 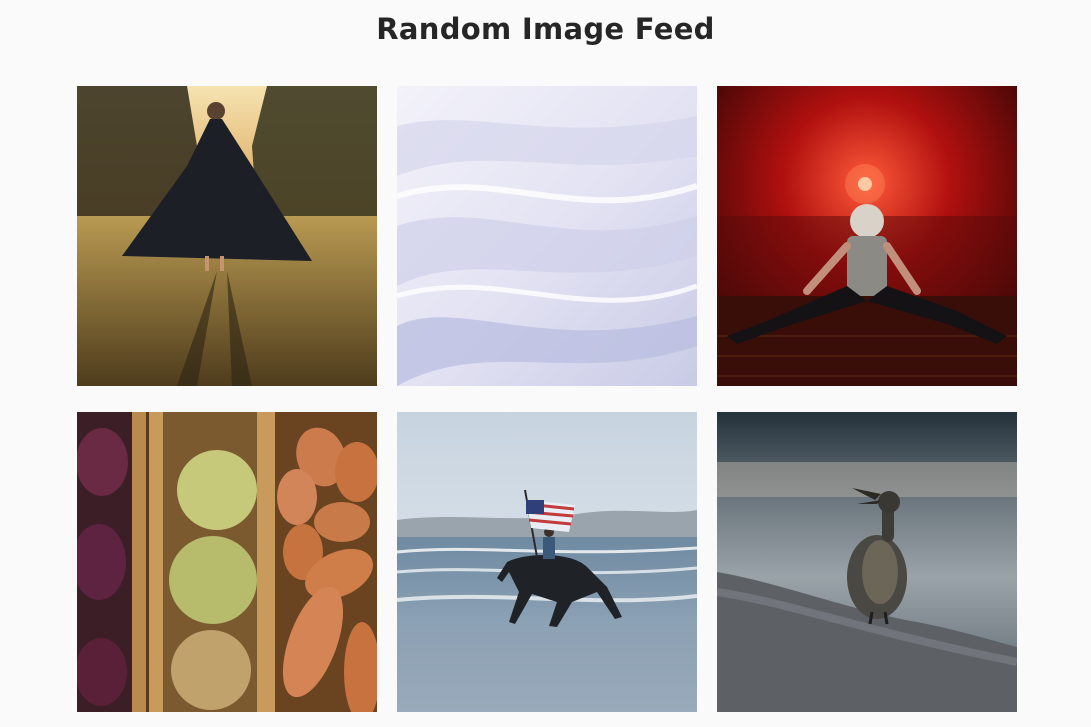 I want to click on silk-waves-image, so click(x=547, y=236).